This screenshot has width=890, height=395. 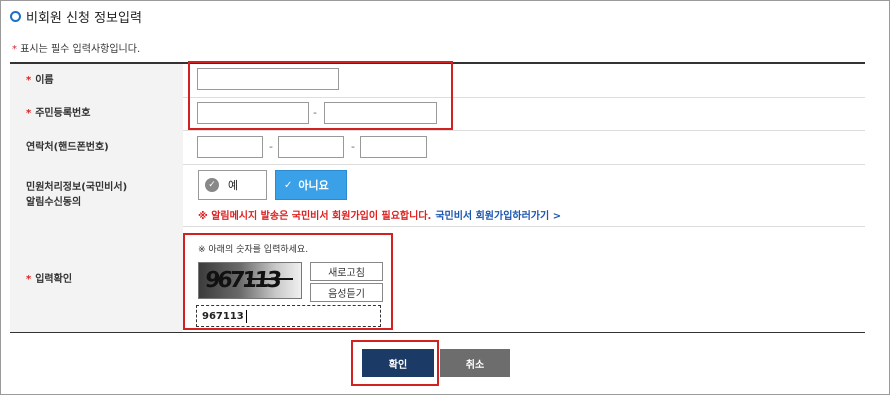 I want to click on highlight-name-rrn, so click(x=320, y=95).